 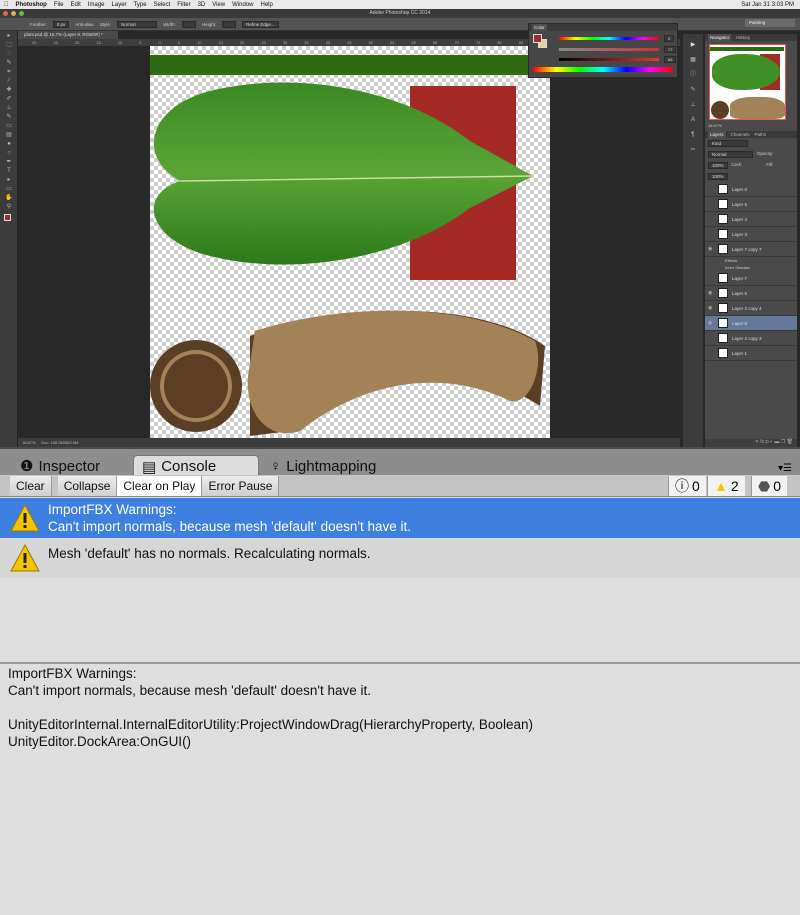 What do you see at coordinates (751, 323) in the screenshot?
I see `layer-row: ◉ Layer 8` at bounding box center [751, 323].